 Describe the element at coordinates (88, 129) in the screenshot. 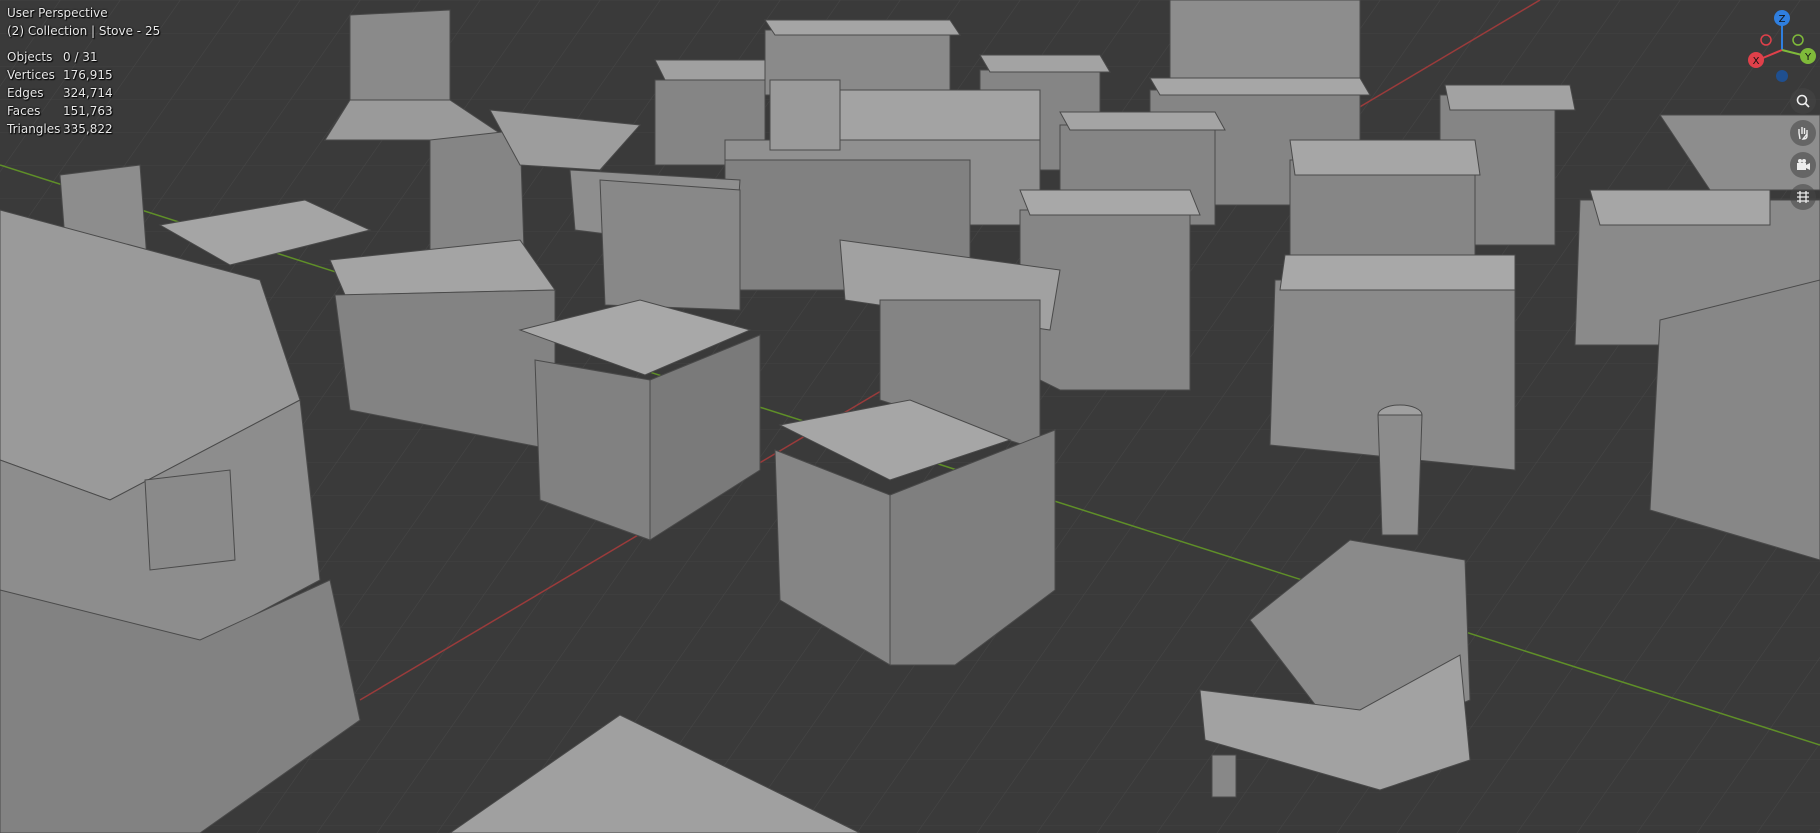

I see `stat-value: 335,822` at that location.